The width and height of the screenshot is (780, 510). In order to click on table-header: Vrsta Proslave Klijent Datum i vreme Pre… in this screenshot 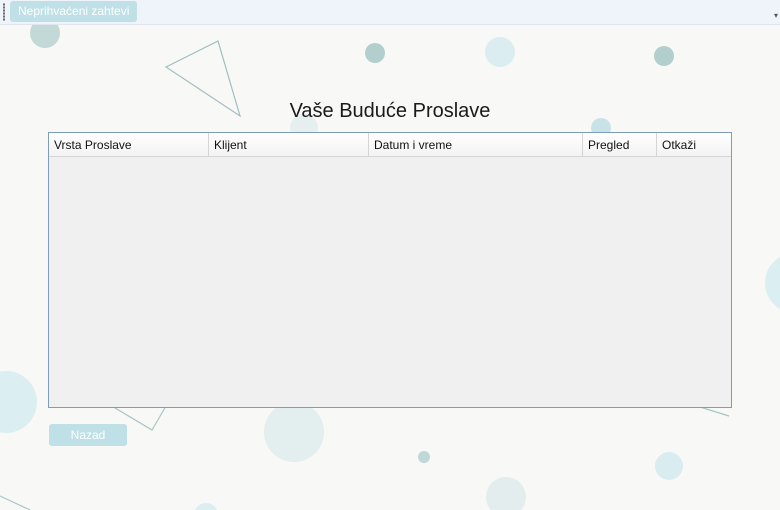, I will do `click(390, 145)`.